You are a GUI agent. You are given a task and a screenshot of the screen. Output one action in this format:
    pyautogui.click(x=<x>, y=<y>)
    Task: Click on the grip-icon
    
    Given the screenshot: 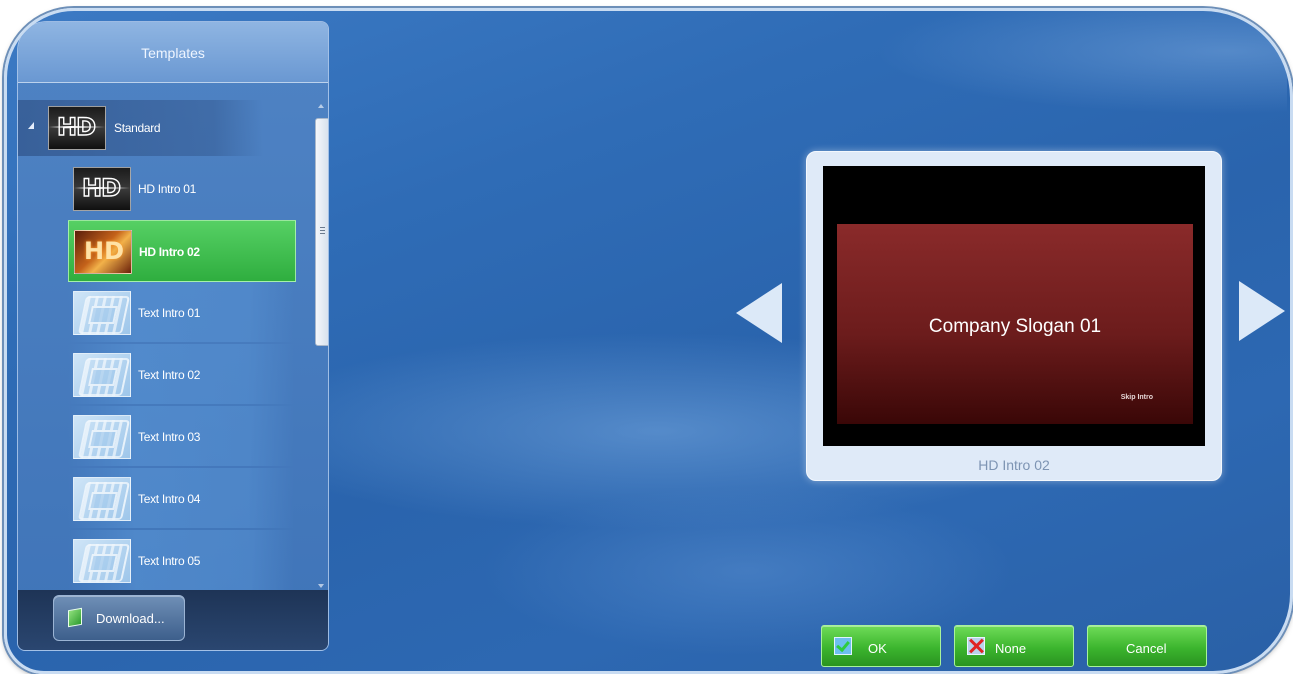 What is the action you would take?
    pyautogui.click(x=322, y=230)
    